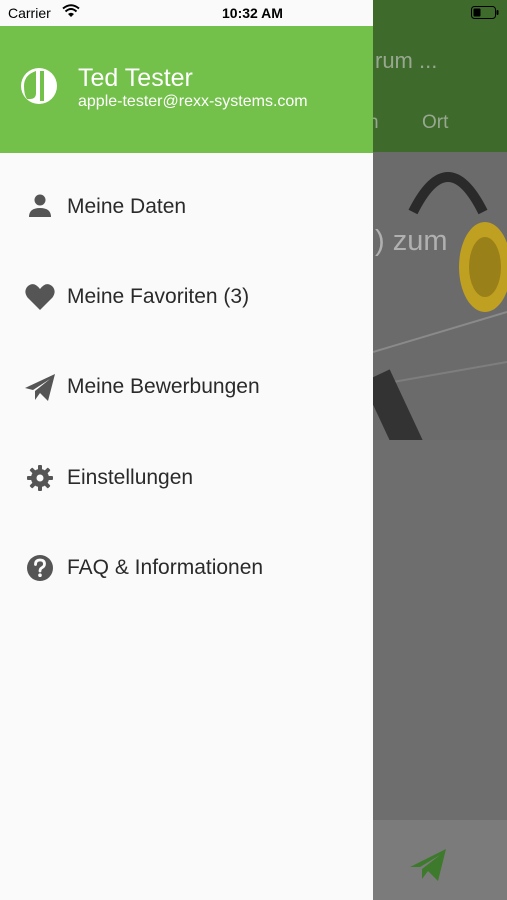 This screenshot has height=900, width=507. Describe the element at coordinates (158, 296) in the screenshot. I see `menu-label: Meine Favoriten (3)` at that location.